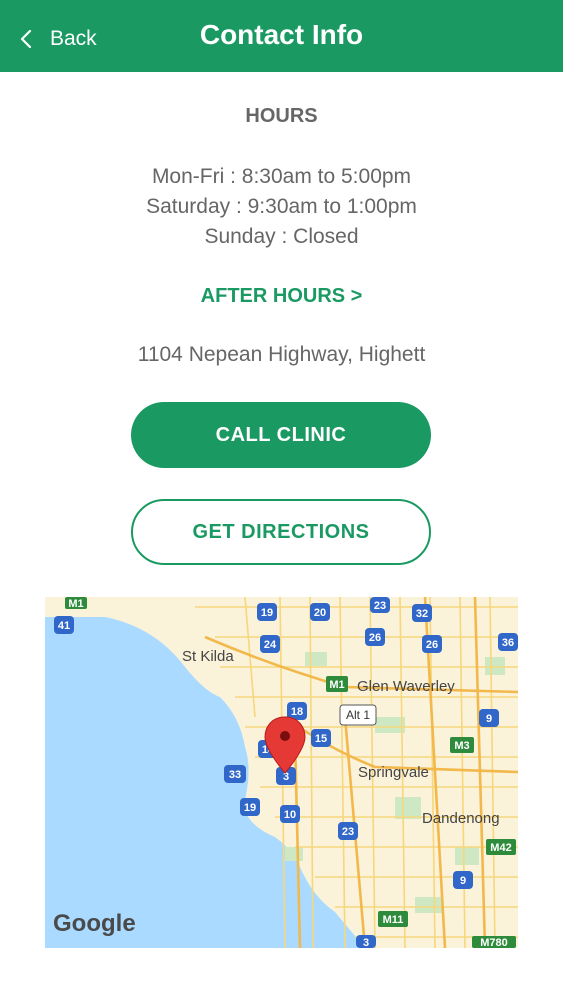 The height and width of the screenshot is (1000, 563). I want to click on route-shield: 33, so click(235, 774).